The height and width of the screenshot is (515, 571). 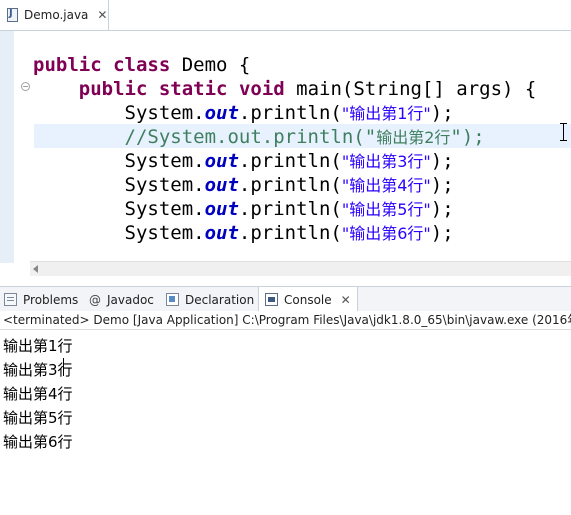 I want to click on tab-console: Console ✕, so click(x=308, y=299).